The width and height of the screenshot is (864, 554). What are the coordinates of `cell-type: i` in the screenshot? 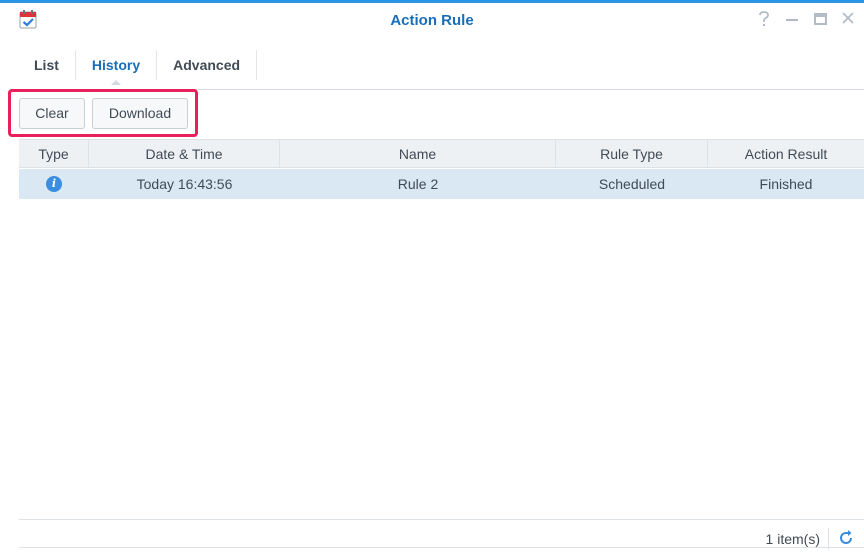 It's located at (54, 184).